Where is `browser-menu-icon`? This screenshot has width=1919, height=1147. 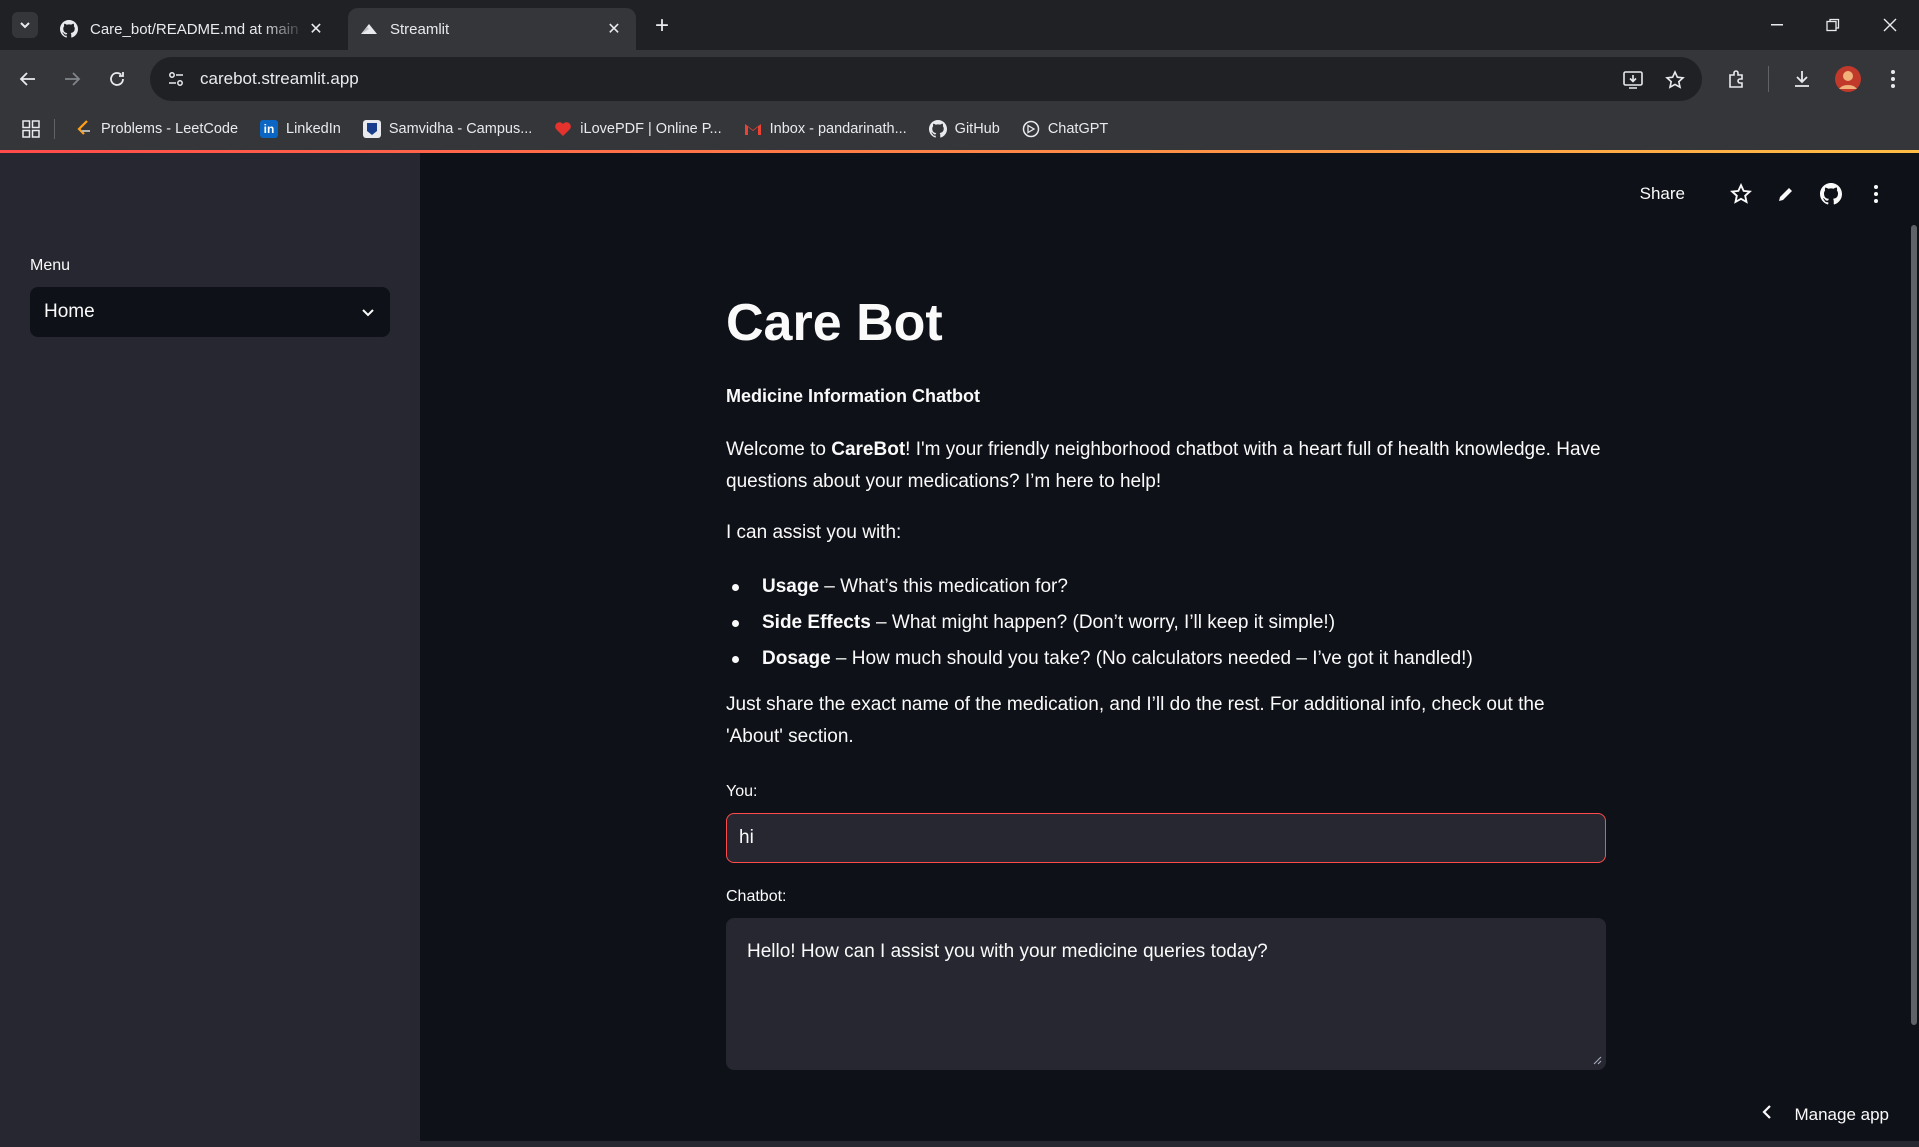 browser-menu-icon is located at coordinates (1893, 79).